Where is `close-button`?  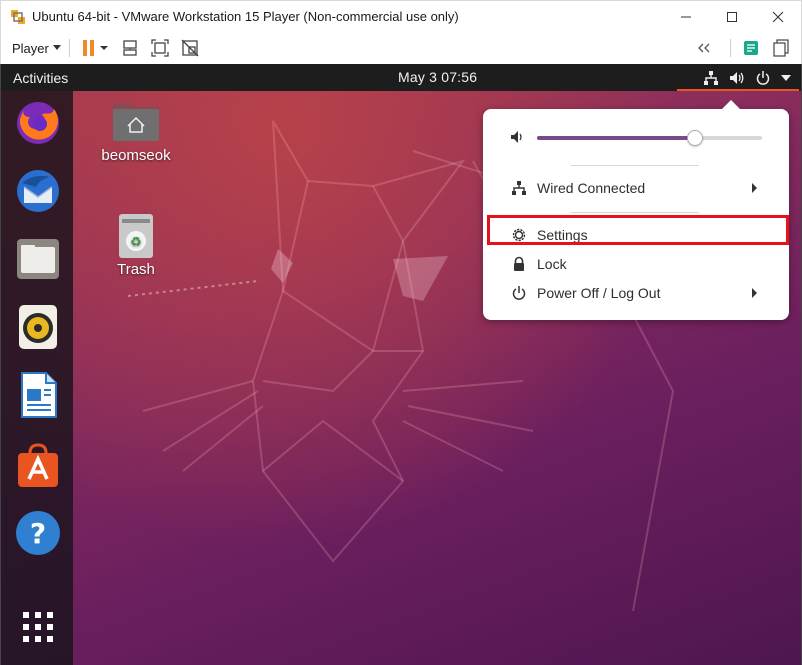 close-button is located at coordinates (778, 16).